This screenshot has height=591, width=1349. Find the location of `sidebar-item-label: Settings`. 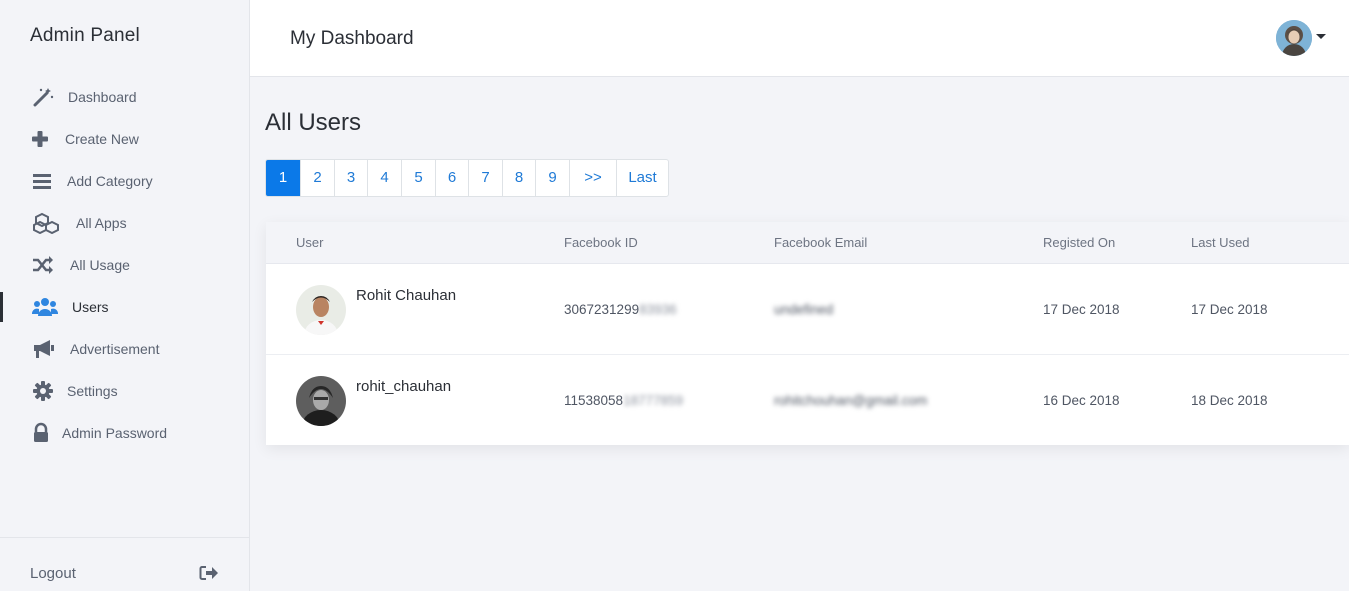

sidebar-item-label: Settings is located at coordinates (92, 391).